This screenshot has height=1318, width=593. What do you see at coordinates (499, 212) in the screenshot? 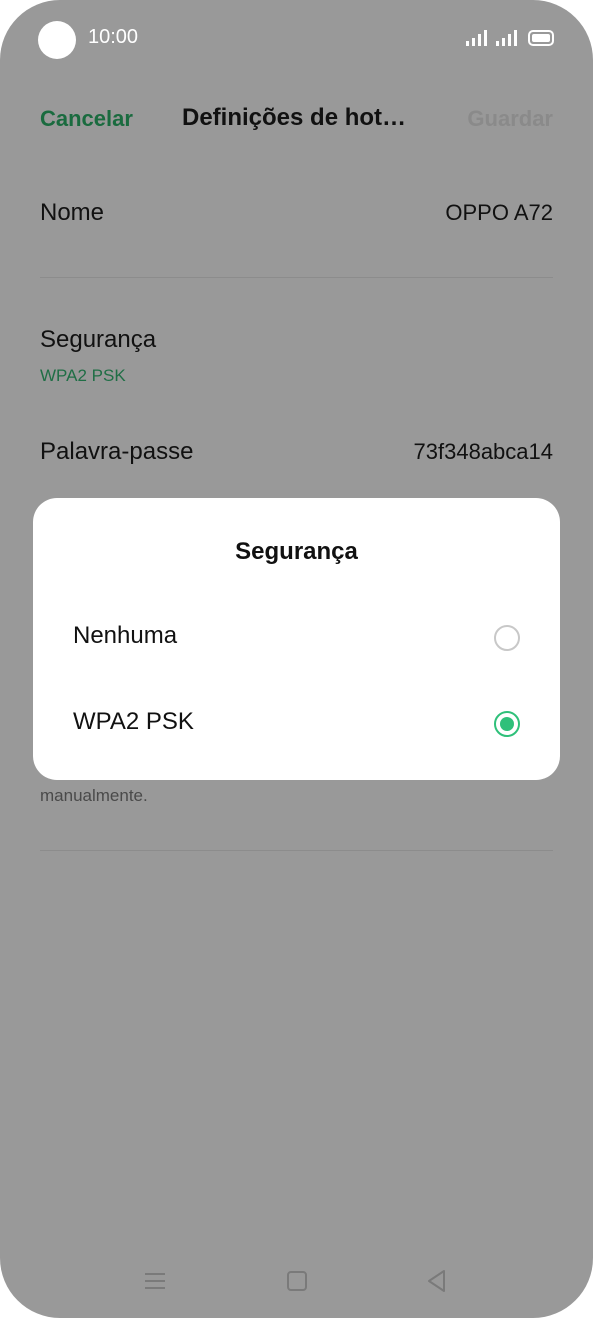
I see `name-value: OPPO A72` at bounding box center [499, 212].